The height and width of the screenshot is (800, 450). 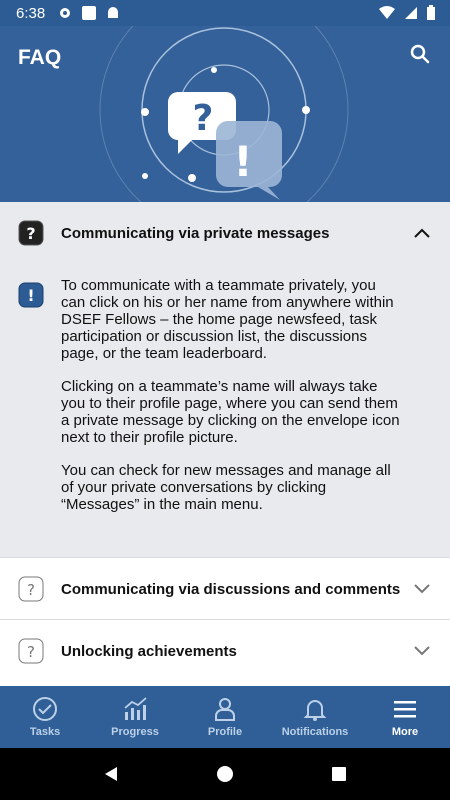 What do you see at coordinates (135, 732) in the screenshot?
I see `tab-label: Progress` at bounding box center [135, 732].